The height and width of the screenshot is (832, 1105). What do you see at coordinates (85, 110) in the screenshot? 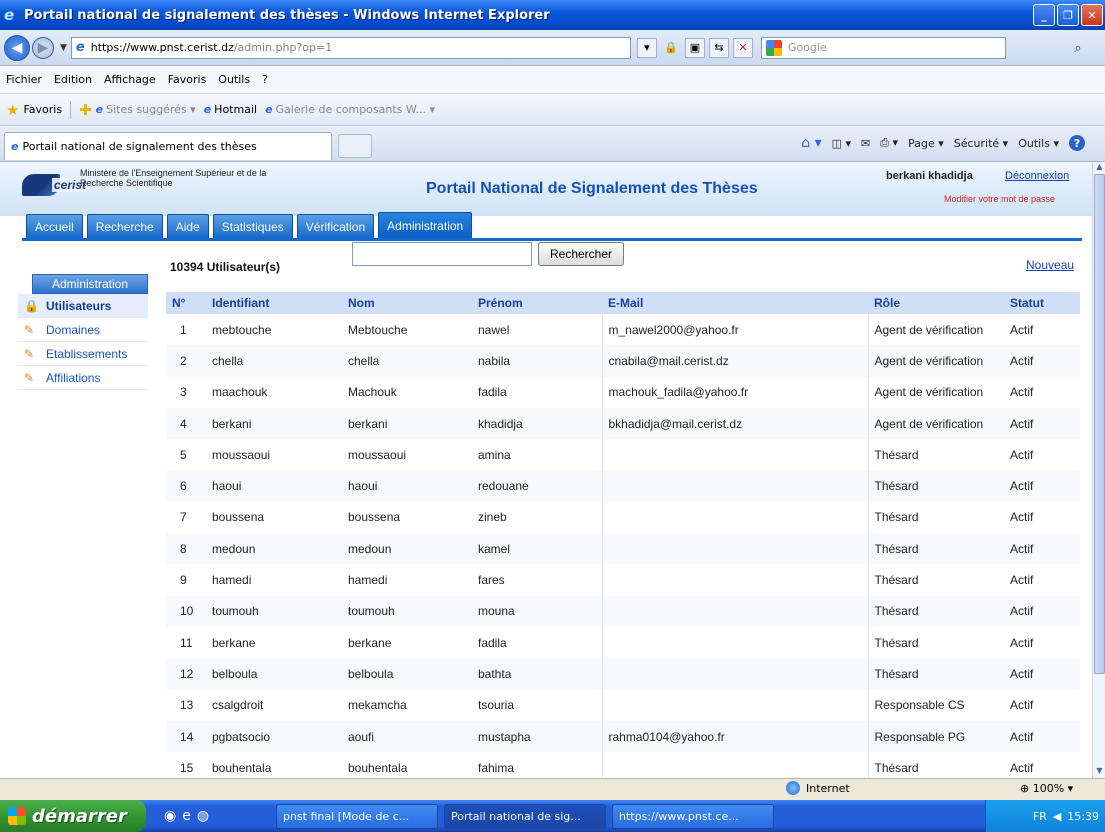
I see `add-favorite-icon: ✚` at bounding box center [85, 110].